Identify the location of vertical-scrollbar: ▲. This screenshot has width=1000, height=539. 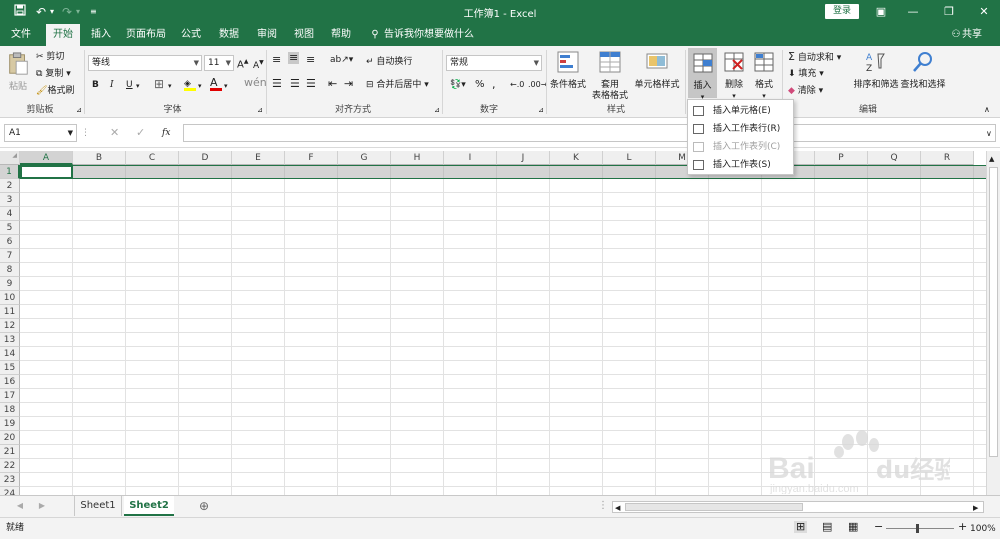
(993, 323).